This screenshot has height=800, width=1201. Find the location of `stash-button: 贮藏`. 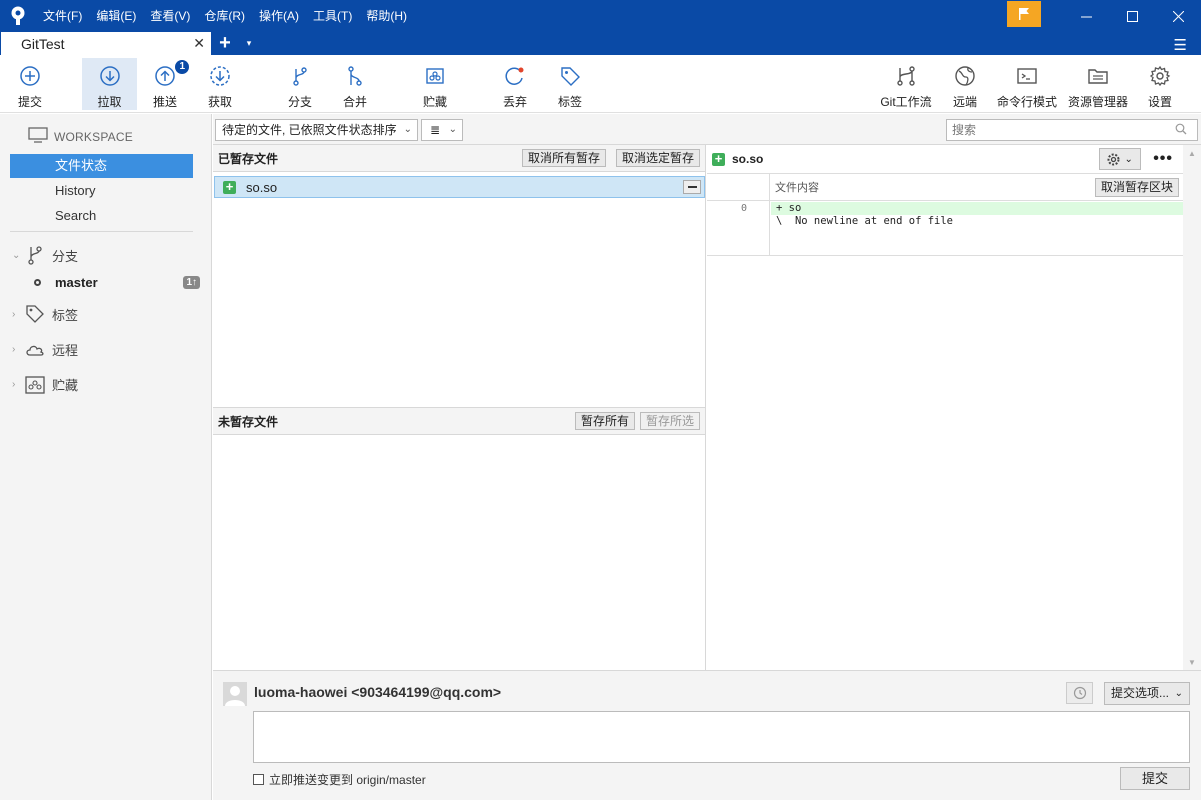

stash-button: 贮藏 is located at coordinates (435, 84).